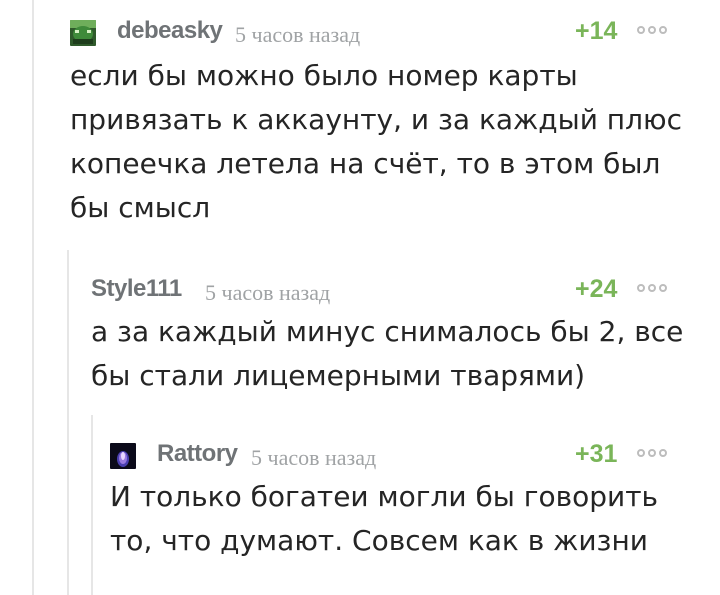 This screenshot has height=595, width=720. I want to click on blue-flame-avatar-icon, so click(123, 456).